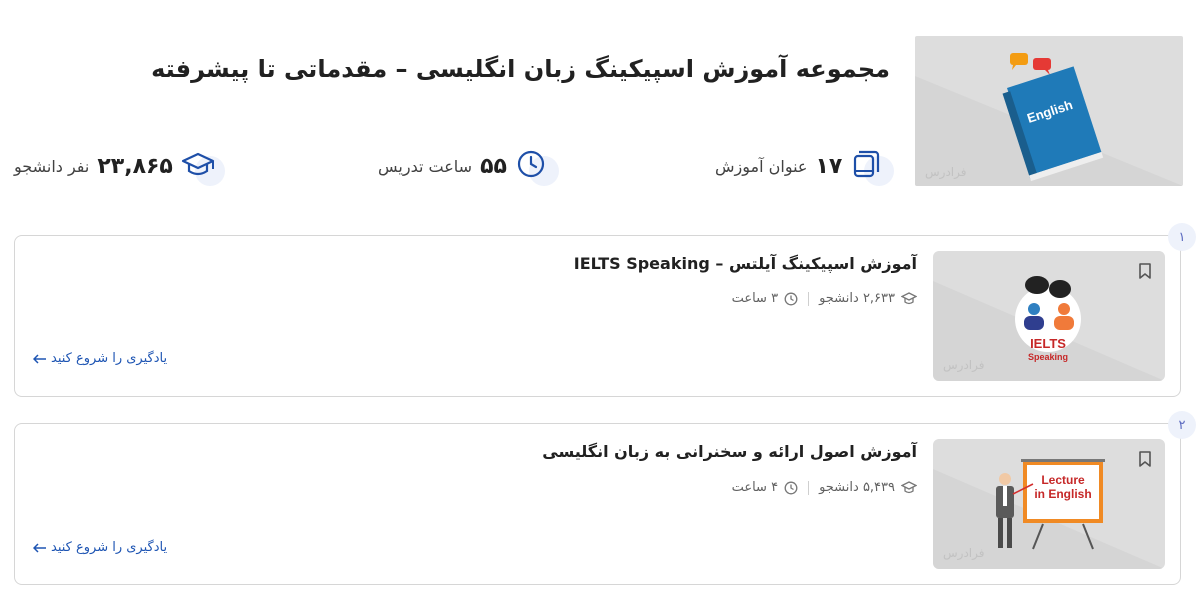 Image resolution: width=1201 pixels, height=595 pixels. I want to click on stat-students: ۲۳,۸۶۵ نفر دانشجو, so click(119, 166).